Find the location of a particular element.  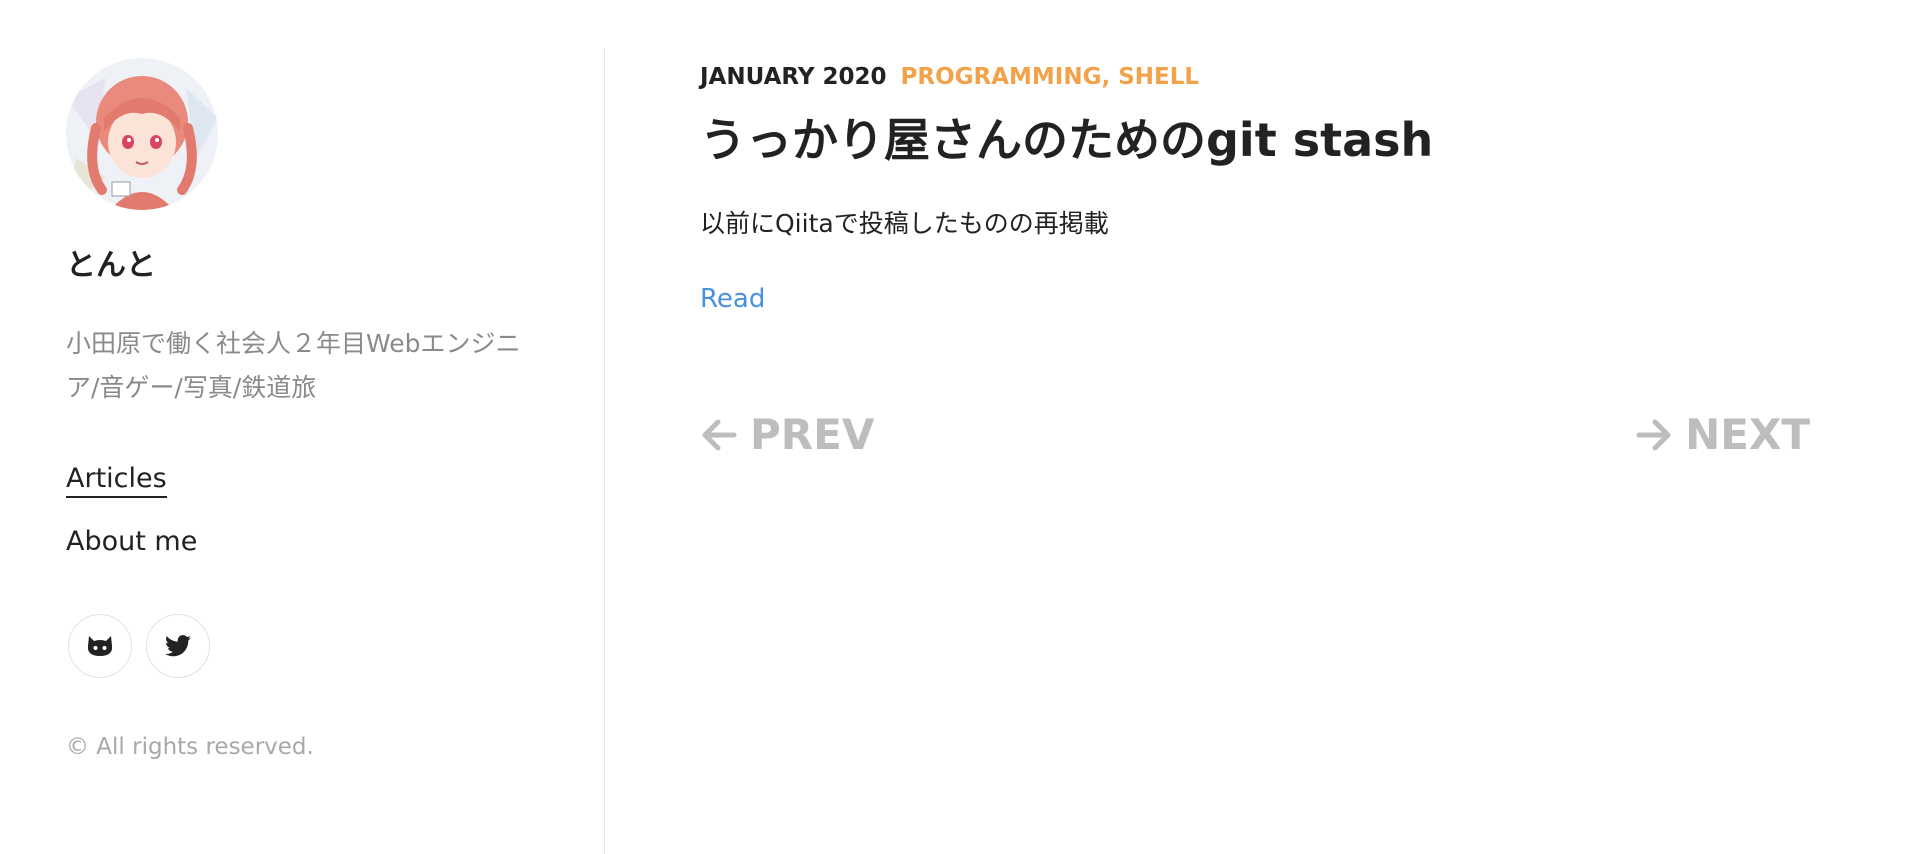

prev-button: PREV is located at coordinates (787, 434).